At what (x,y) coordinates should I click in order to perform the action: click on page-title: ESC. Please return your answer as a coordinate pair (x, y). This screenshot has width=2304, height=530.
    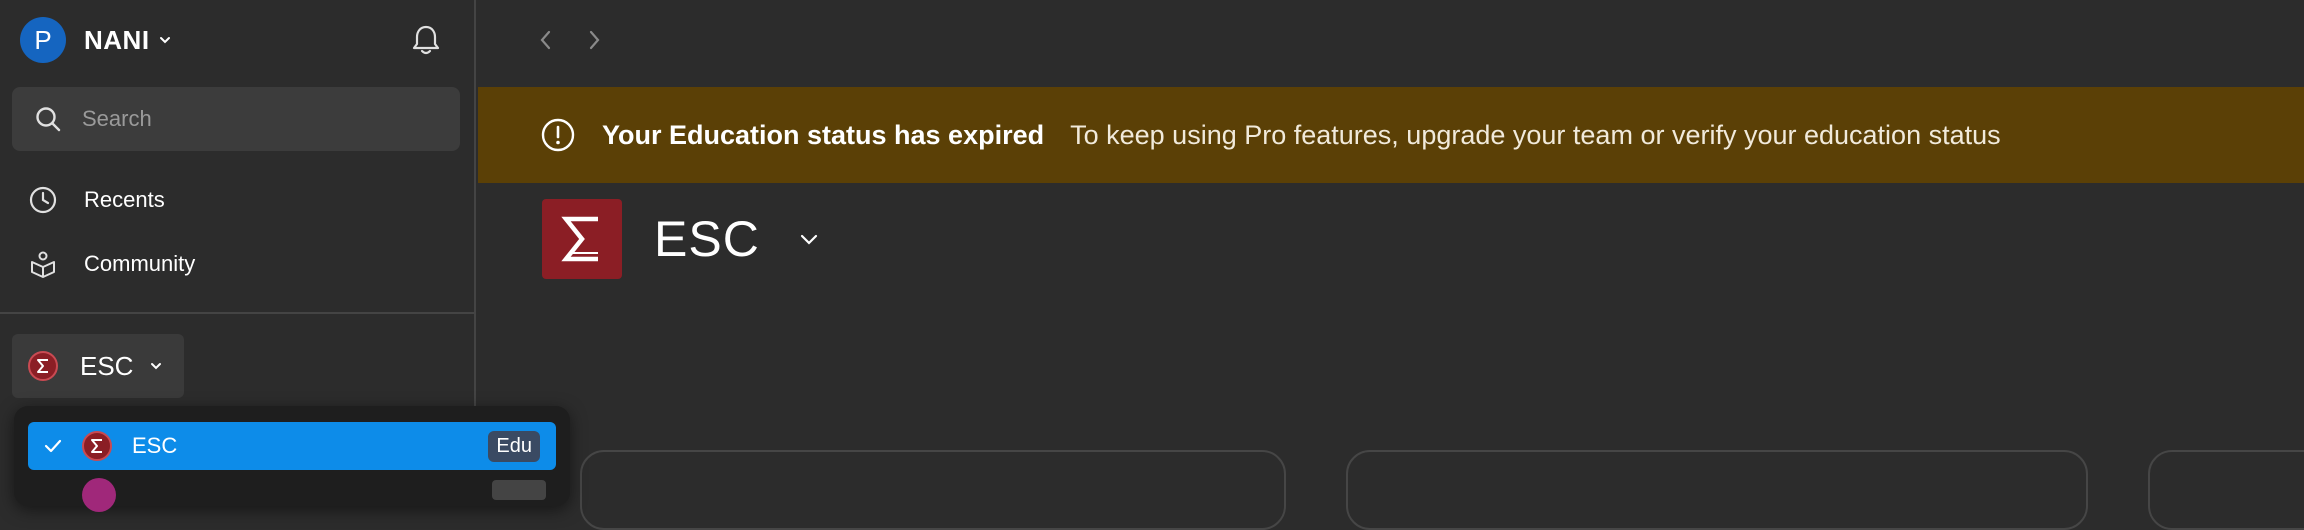
    Looking at the image, I should click on (707, 239).